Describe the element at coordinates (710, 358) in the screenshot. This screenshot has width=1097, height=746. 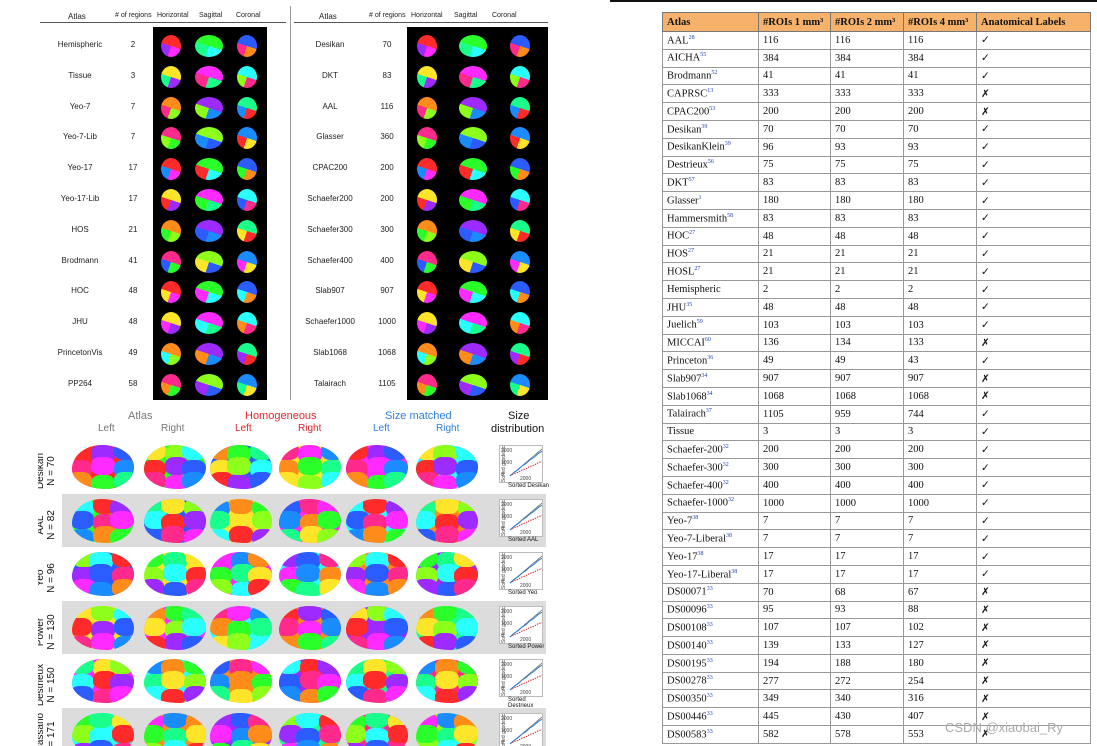
I see `citation-ref: 36` at that location.